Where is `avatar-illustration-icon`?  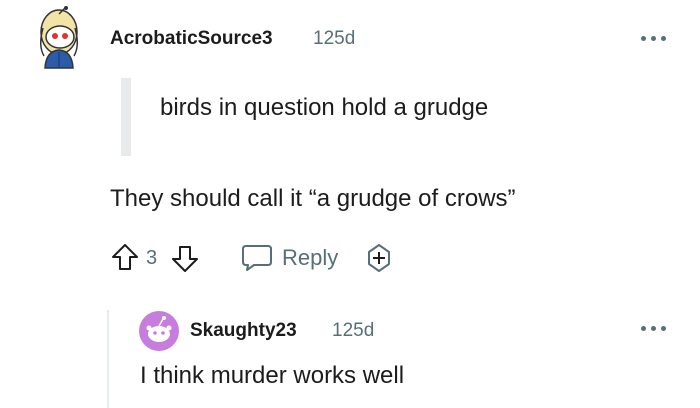 avatar-illustration-icon is located at coordinates (59, 37).